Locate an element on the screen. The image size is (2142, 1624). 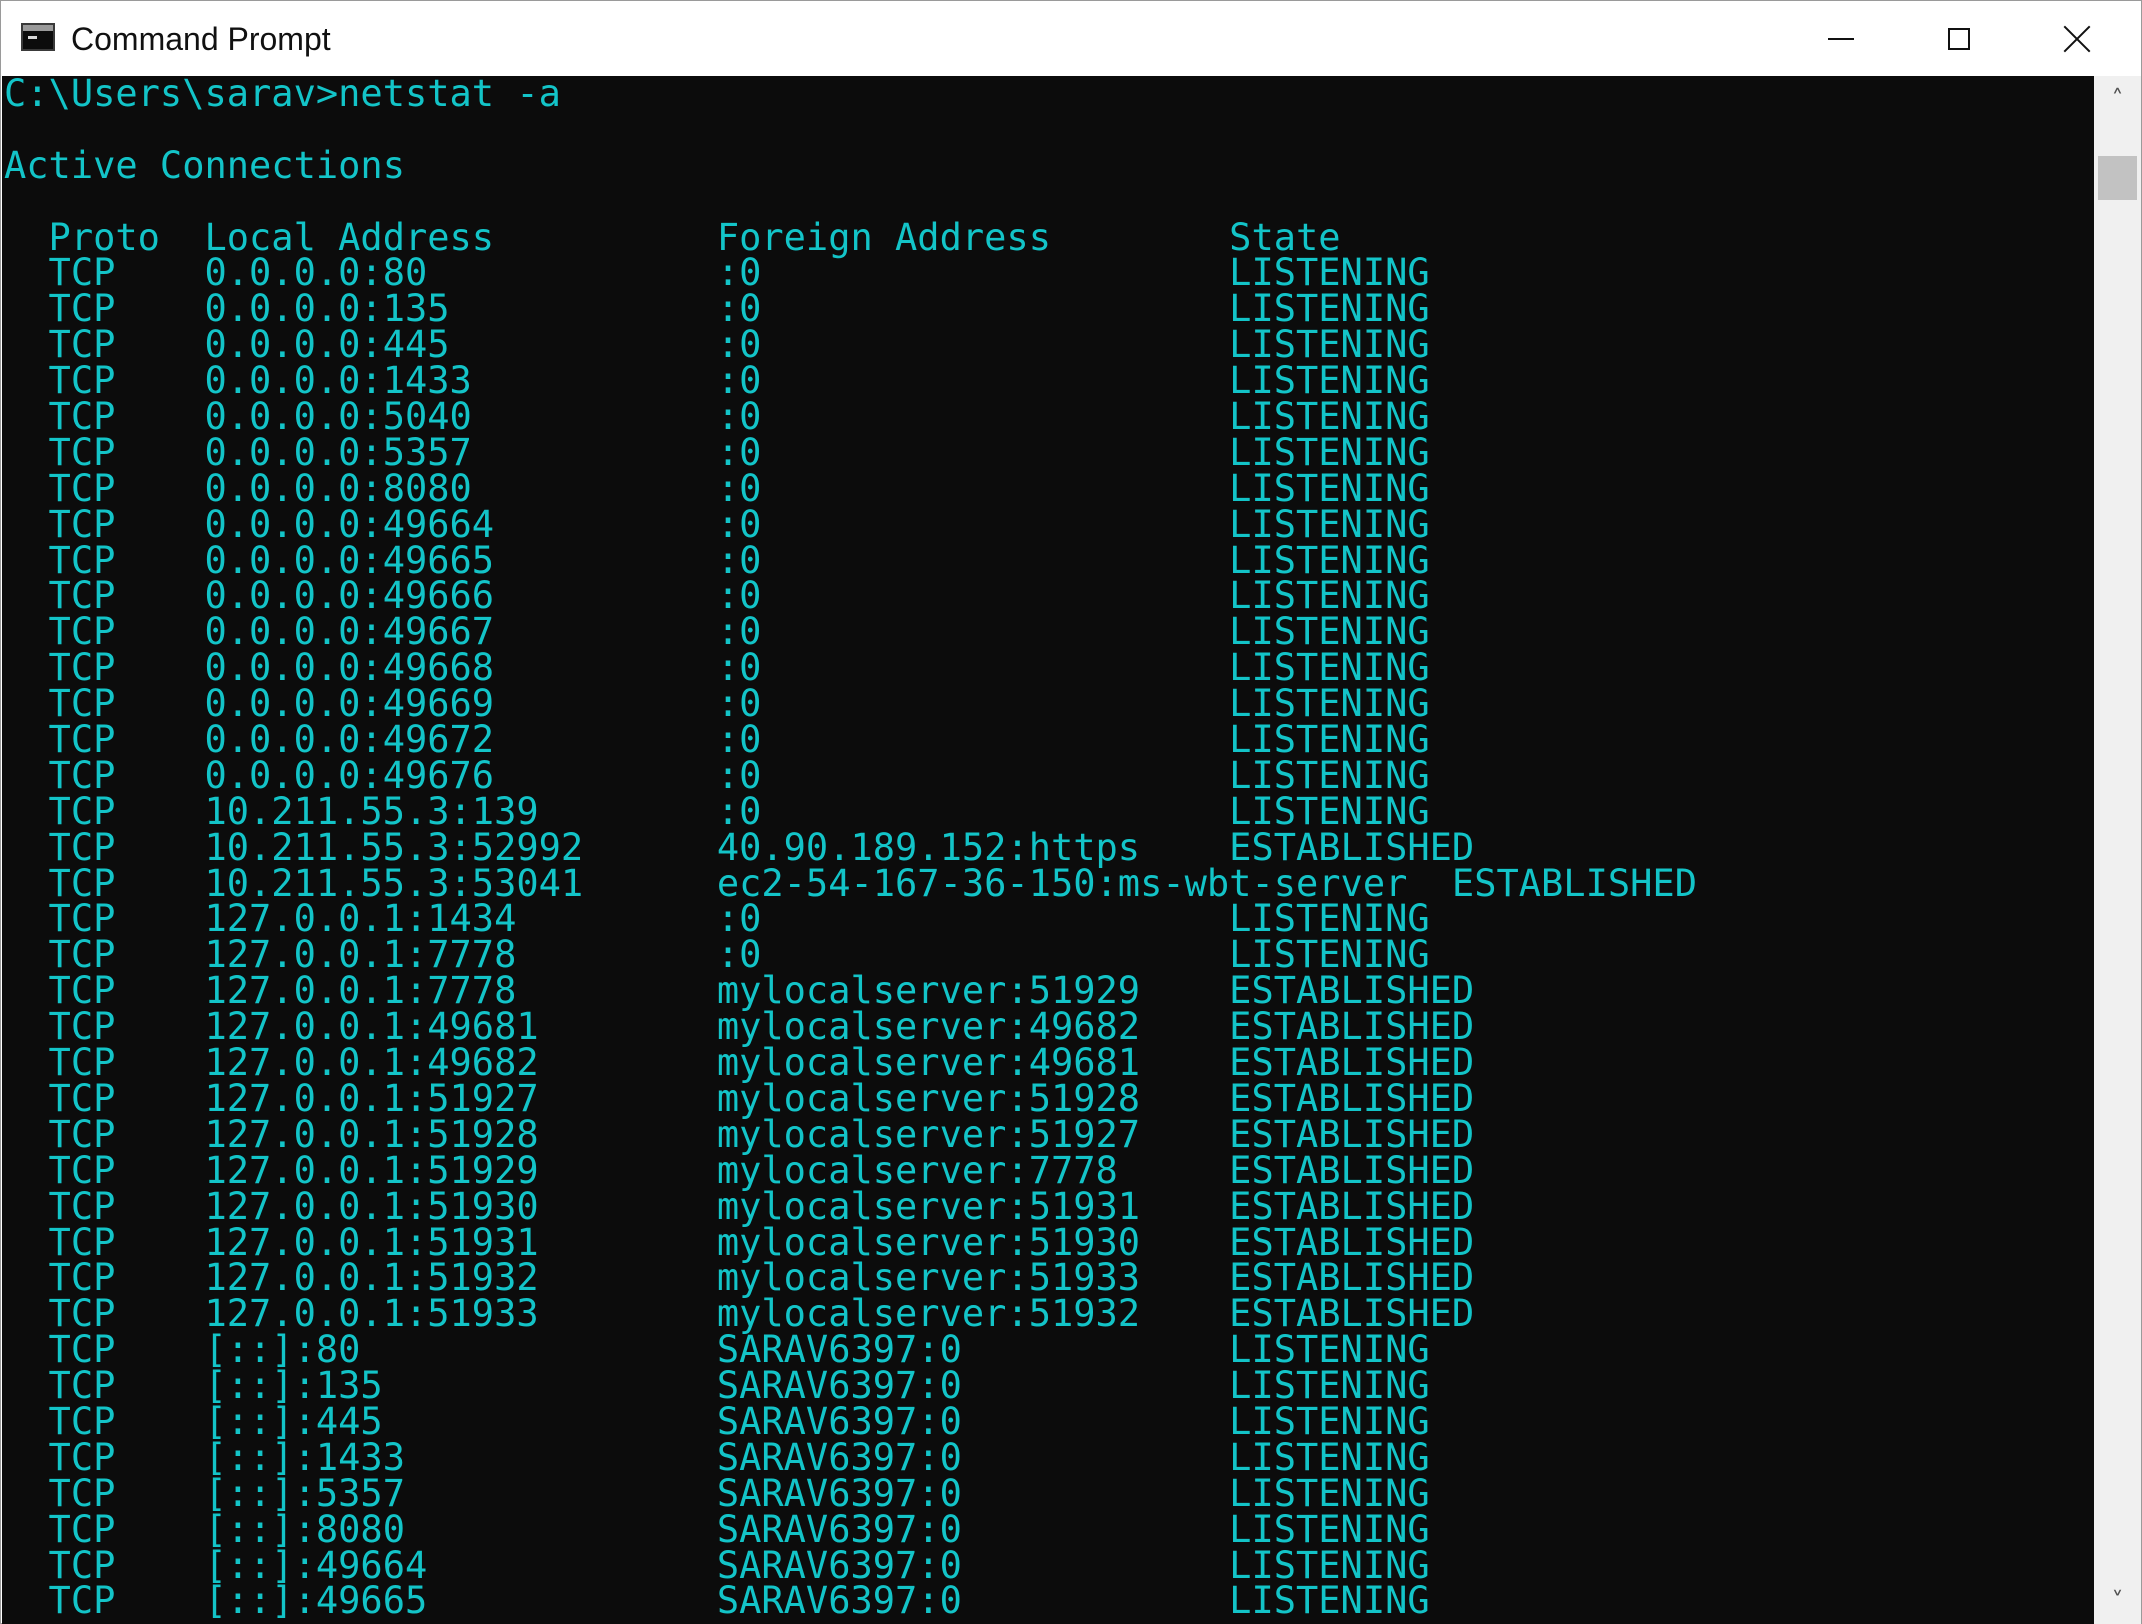
console-line: Active Connections is located at coordinates (204, 165).